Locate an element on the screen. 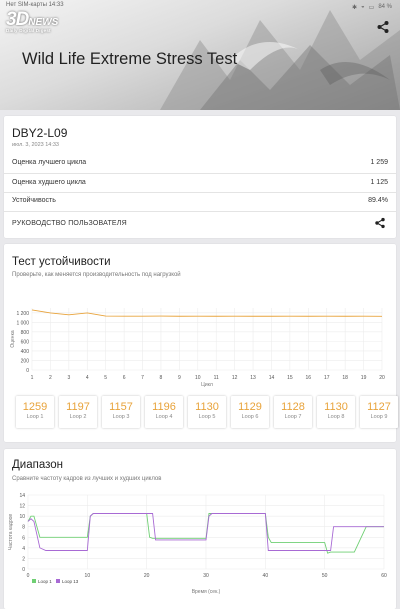 The image size is (400, 609). loop-score-card: 1127 Loop 9 is located at coordinates (379, 412).